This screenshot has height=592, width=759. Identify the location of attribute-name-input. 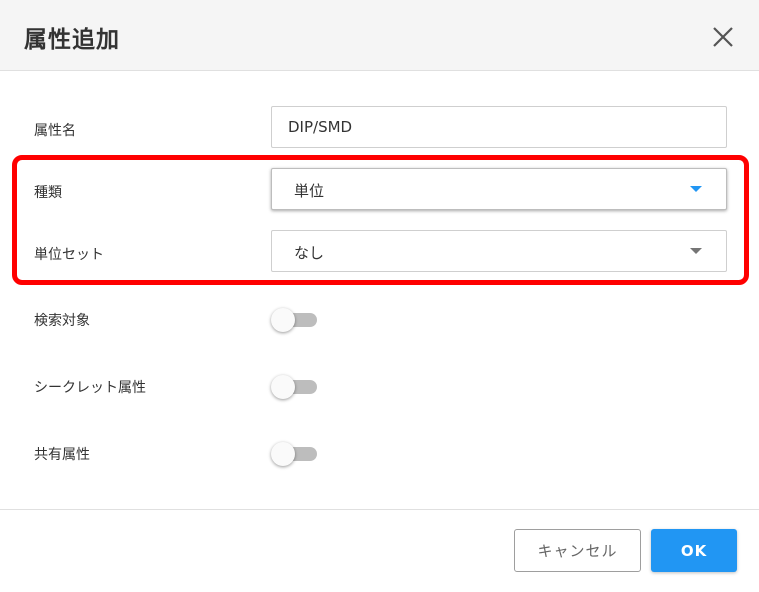
(499, 127).